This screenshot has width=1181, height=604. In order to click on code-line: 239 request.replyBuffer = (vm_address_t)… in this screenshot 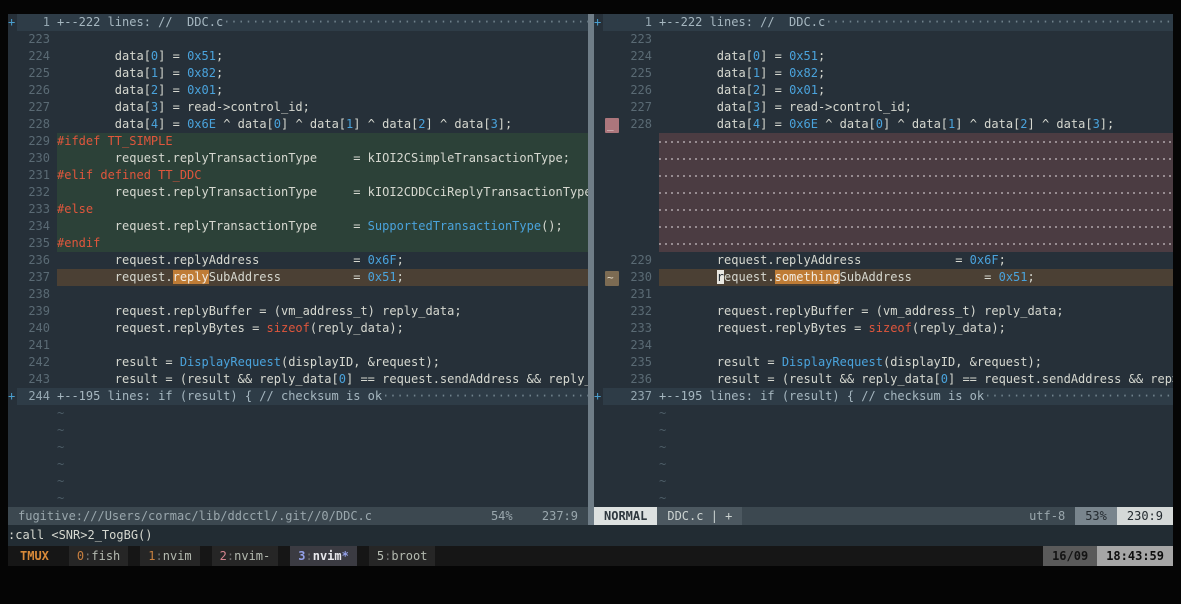, I will do `click(298, 311)`.